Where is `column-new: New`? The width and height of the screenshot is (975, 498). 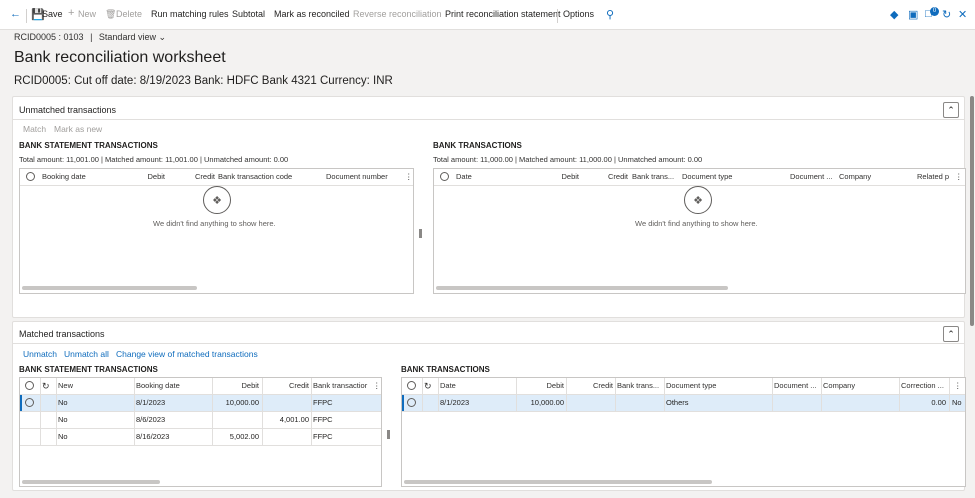 column-new: New is located at coordinates (65, 386).